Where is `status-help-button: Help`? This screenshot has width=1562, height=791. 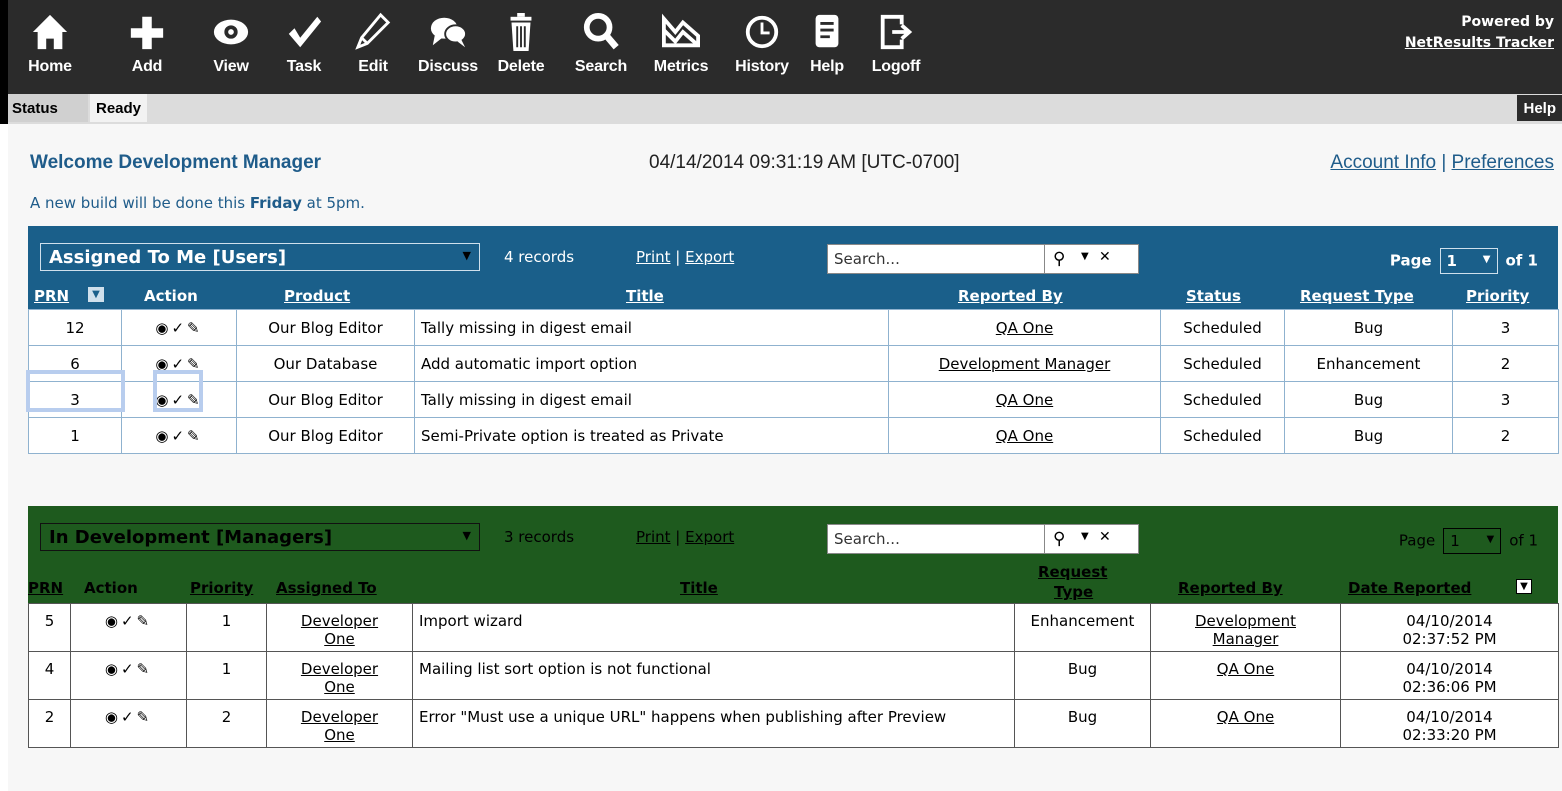
status-help-button: Help is located at coordinates (1539, 108).